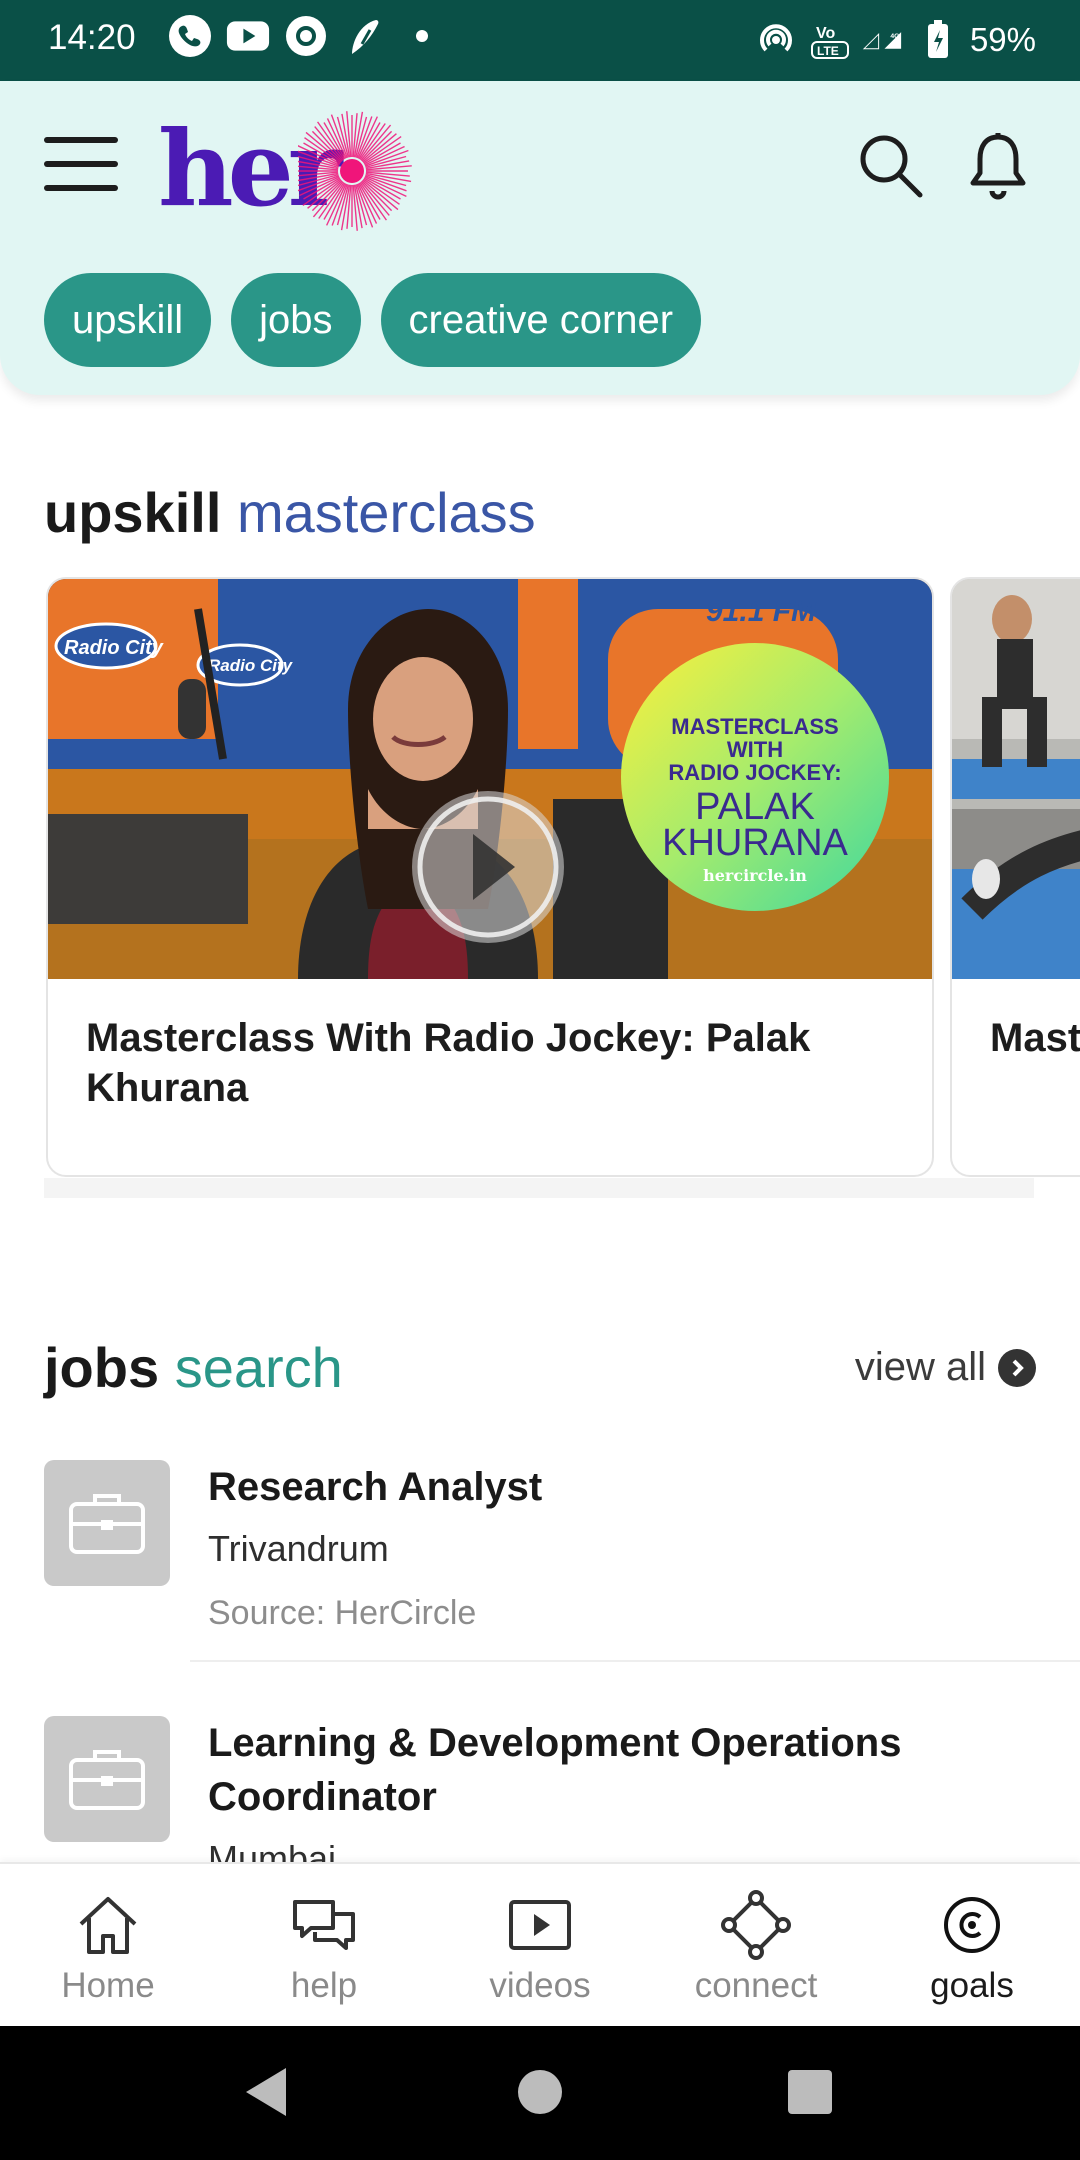 The width and height of the screenshot is (1080, 2160). I want to click on nav-connect: connect, so click(756, 1946).